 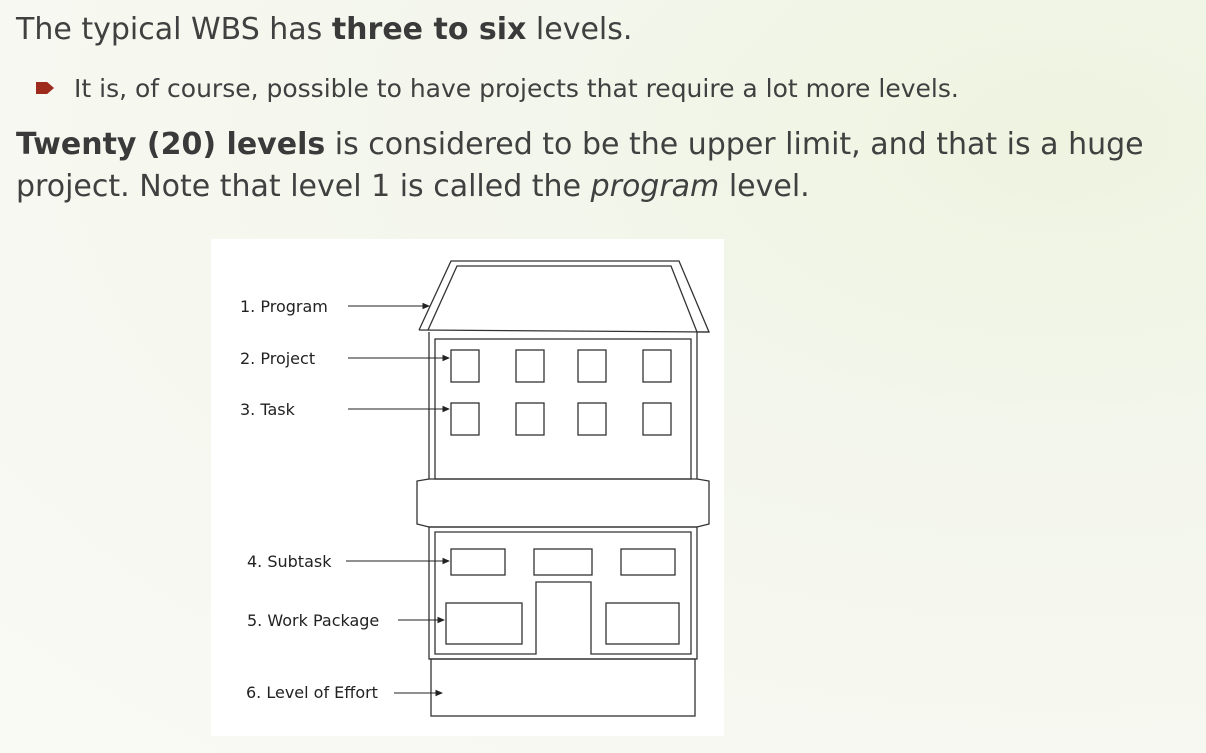 What do you see at coordinates (563, 409) in the screenshot?
I see `upper-storey-panel` at bounding box center [563, 409].